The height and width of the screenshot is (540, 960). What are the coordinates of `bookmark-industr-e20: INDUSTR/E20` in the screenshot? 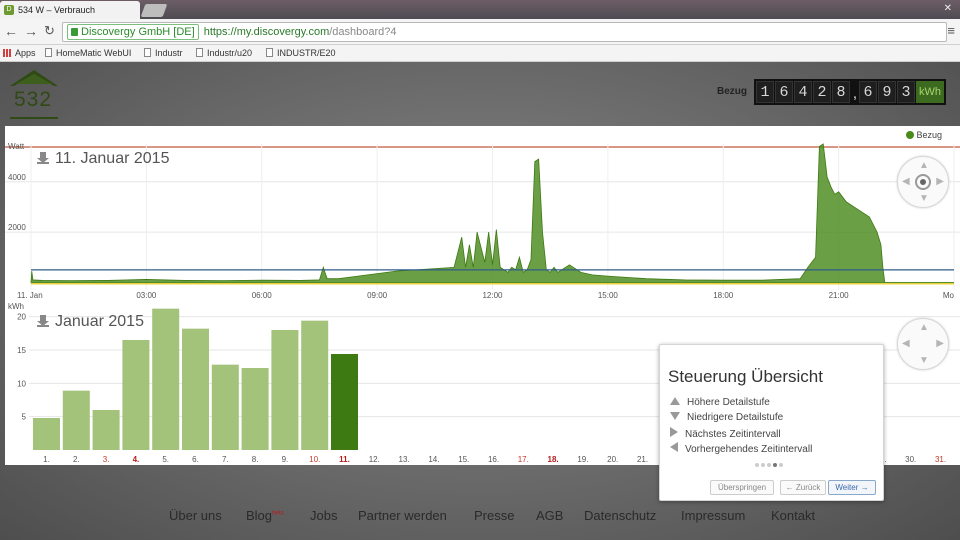 It's located at (301, 53).